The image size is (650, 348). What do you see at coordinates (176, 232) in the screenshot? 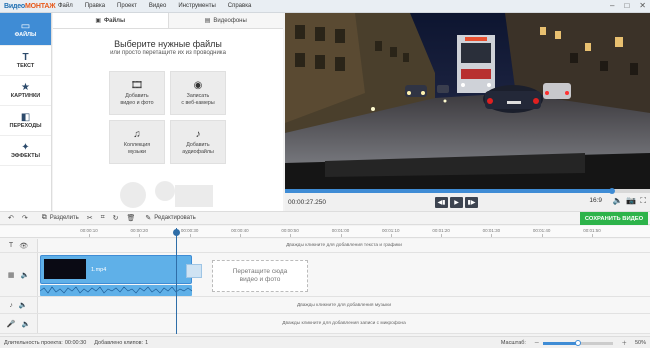
I see `playhead-handle` at bounding box center [176, 232].